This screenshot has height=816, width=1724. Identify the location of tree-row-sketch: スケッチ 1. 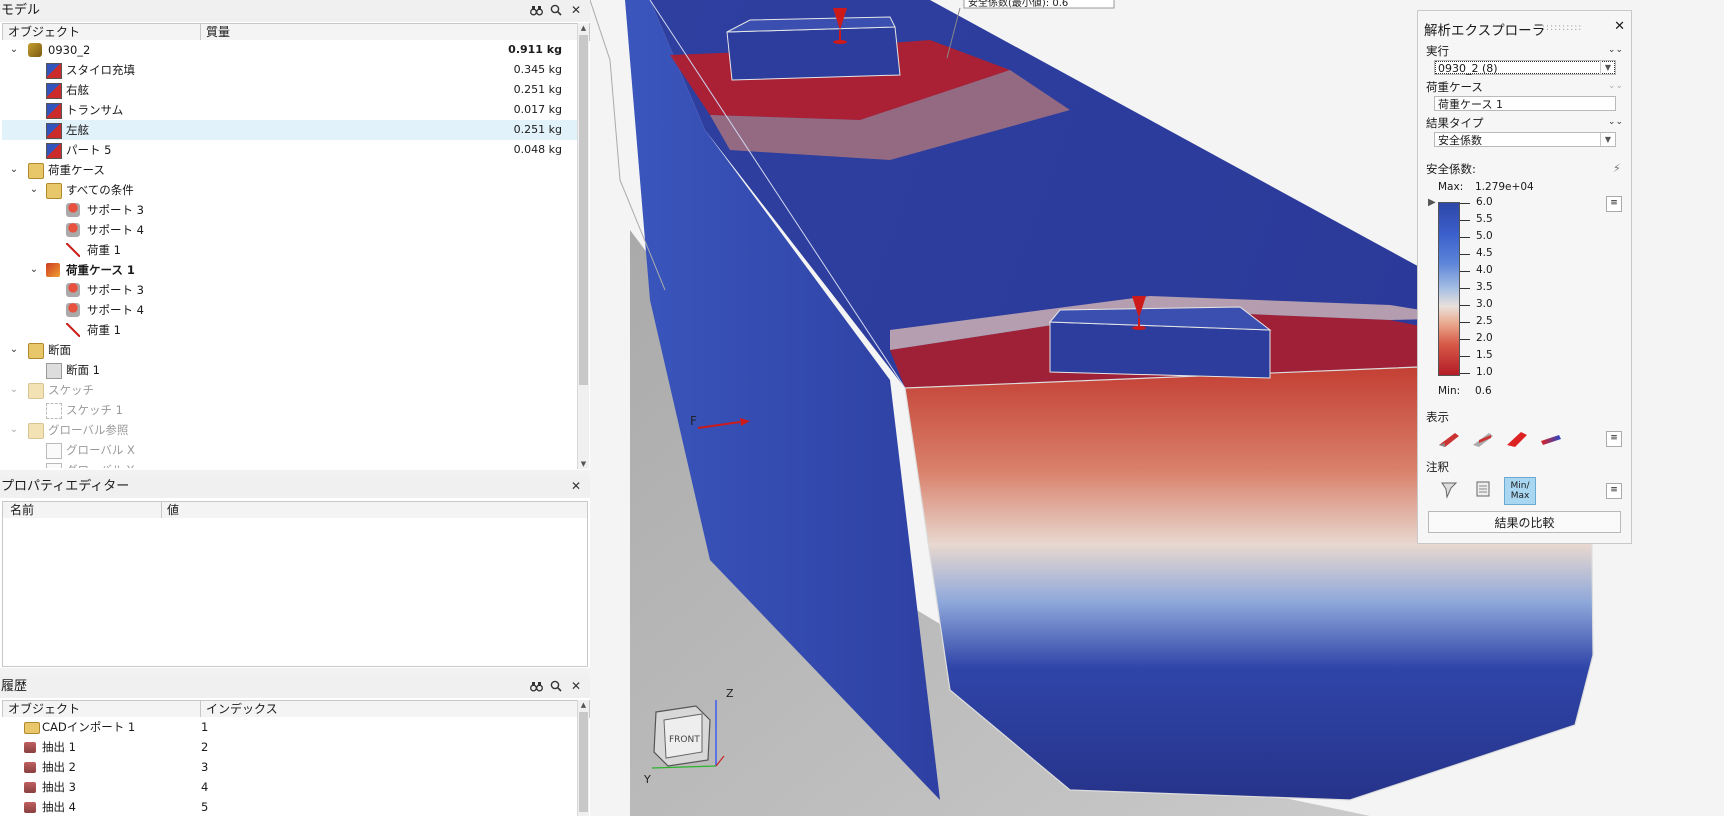
(290, 410).